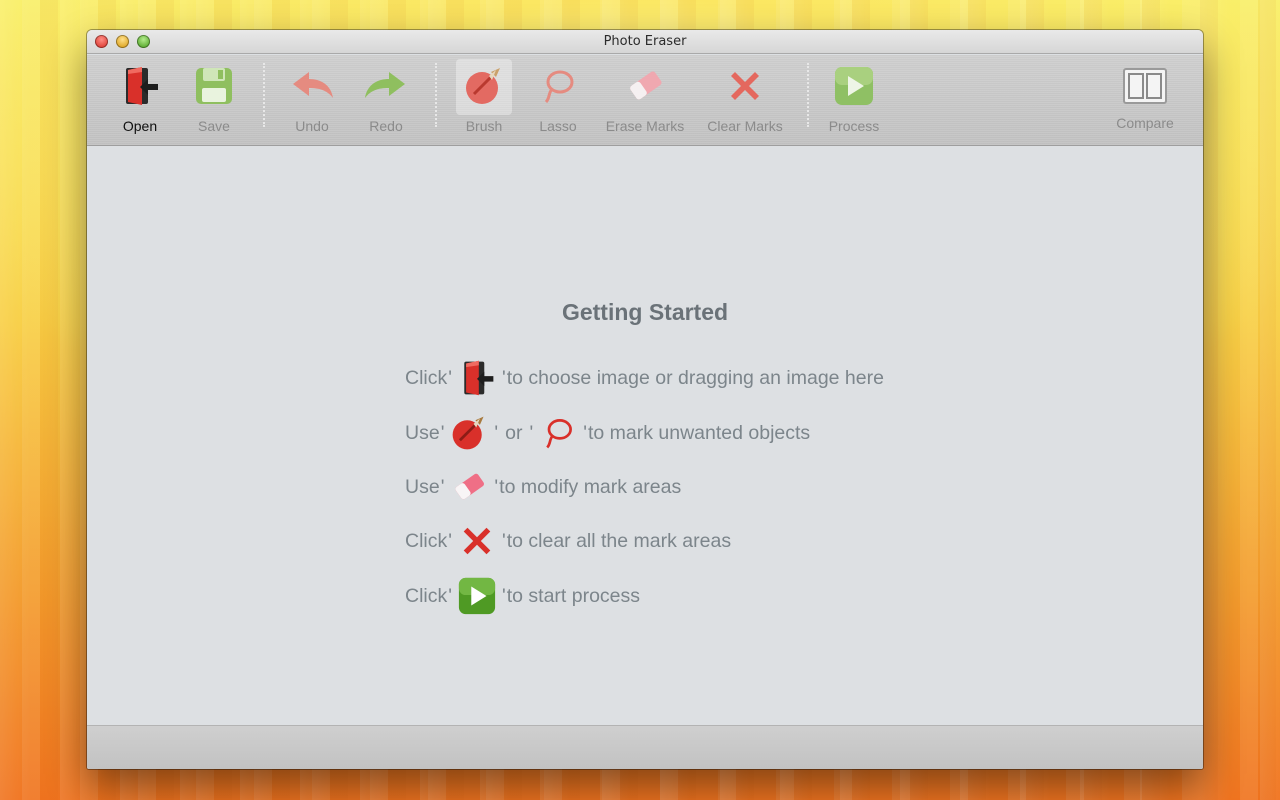 Image resolution: width=1280 pixels, height=800 pixels. I want to click on guide-suffix: to modify mark areas, so click(590, 486).